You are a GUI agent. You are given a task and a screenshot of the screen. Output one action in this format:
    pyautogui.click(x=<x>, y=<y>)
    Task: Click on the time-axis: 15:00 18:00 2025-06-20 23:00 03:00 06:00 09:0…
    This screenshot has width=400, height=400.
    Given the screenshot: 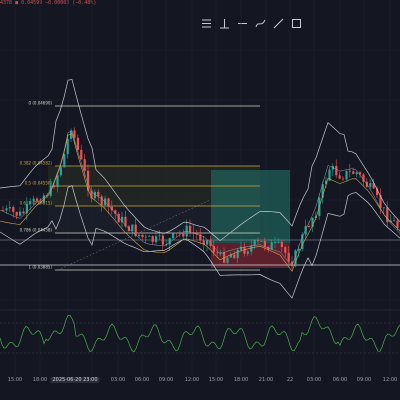 What is the action you would take?
    pyautogui.click(x=200, y=381)
    